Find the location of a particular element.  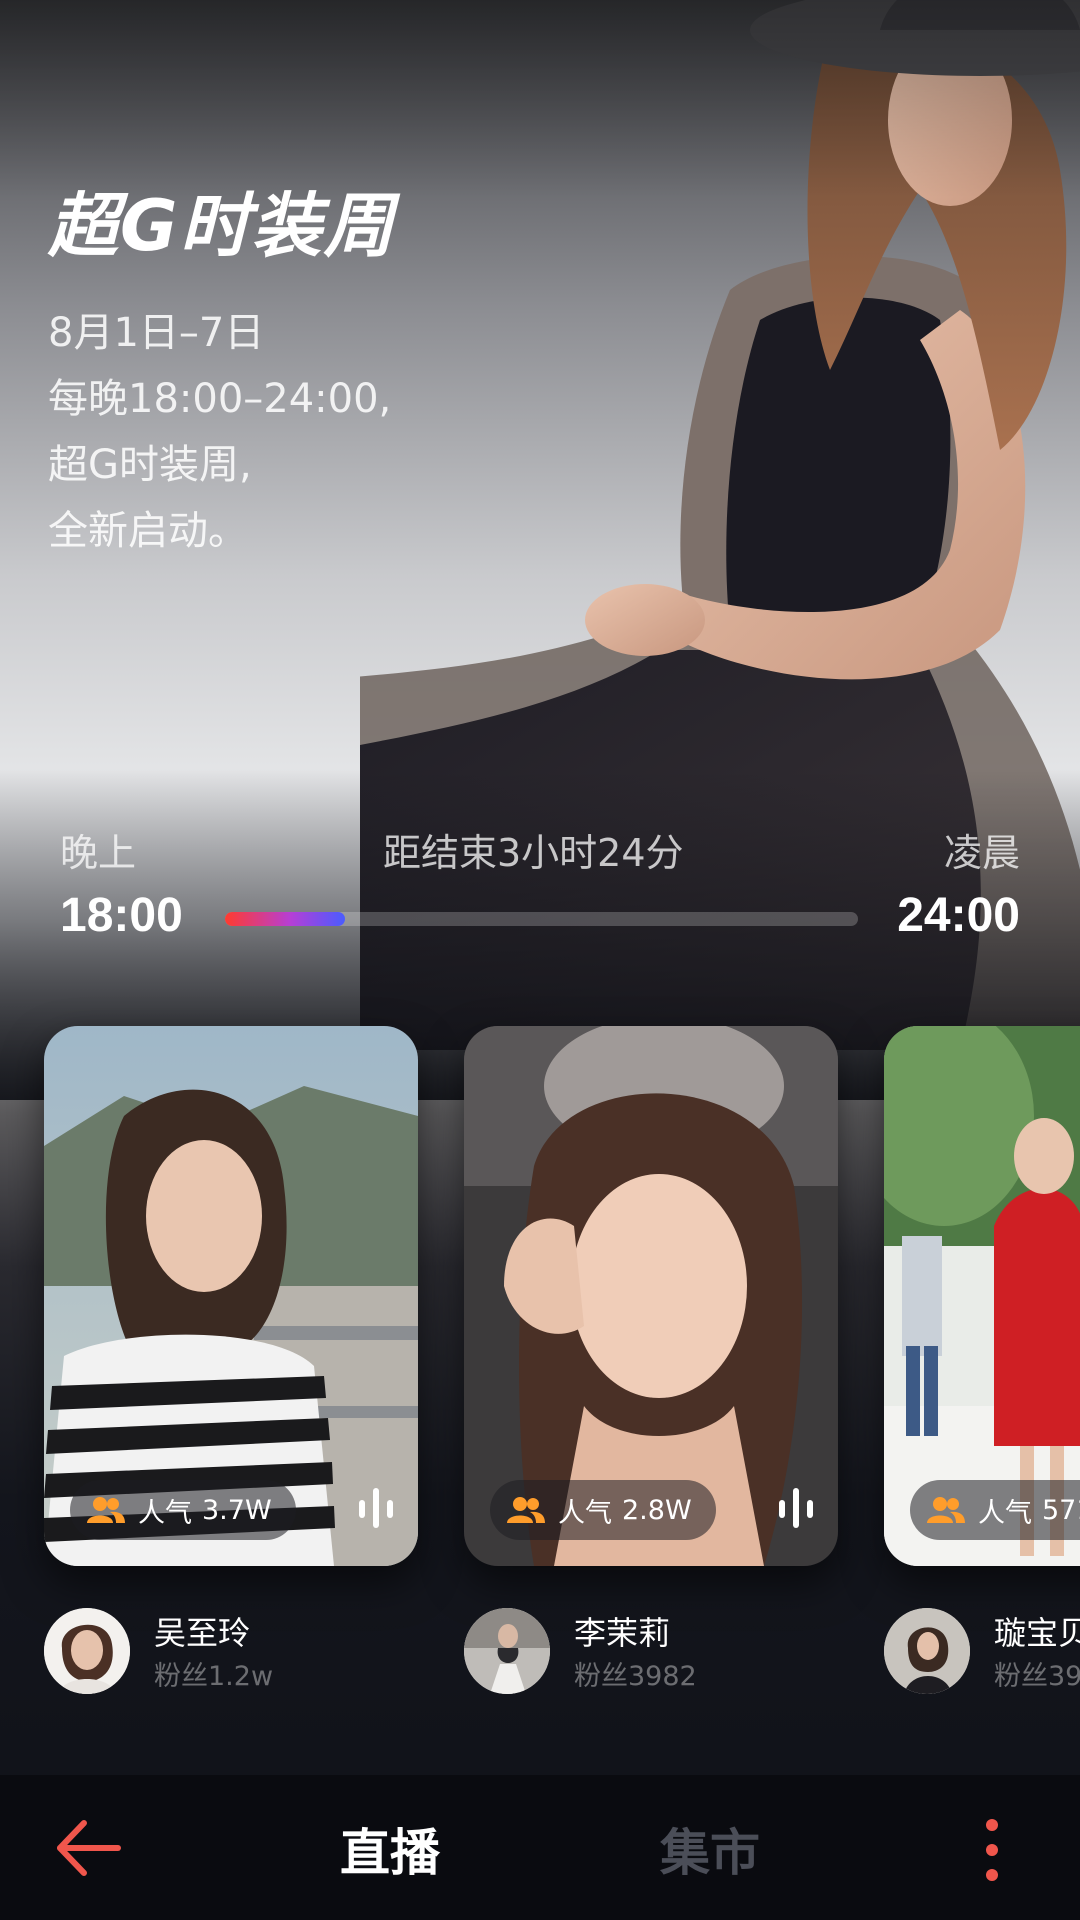

schedule-progress: 18:00 24:00 is located at coordinates (540, 918).